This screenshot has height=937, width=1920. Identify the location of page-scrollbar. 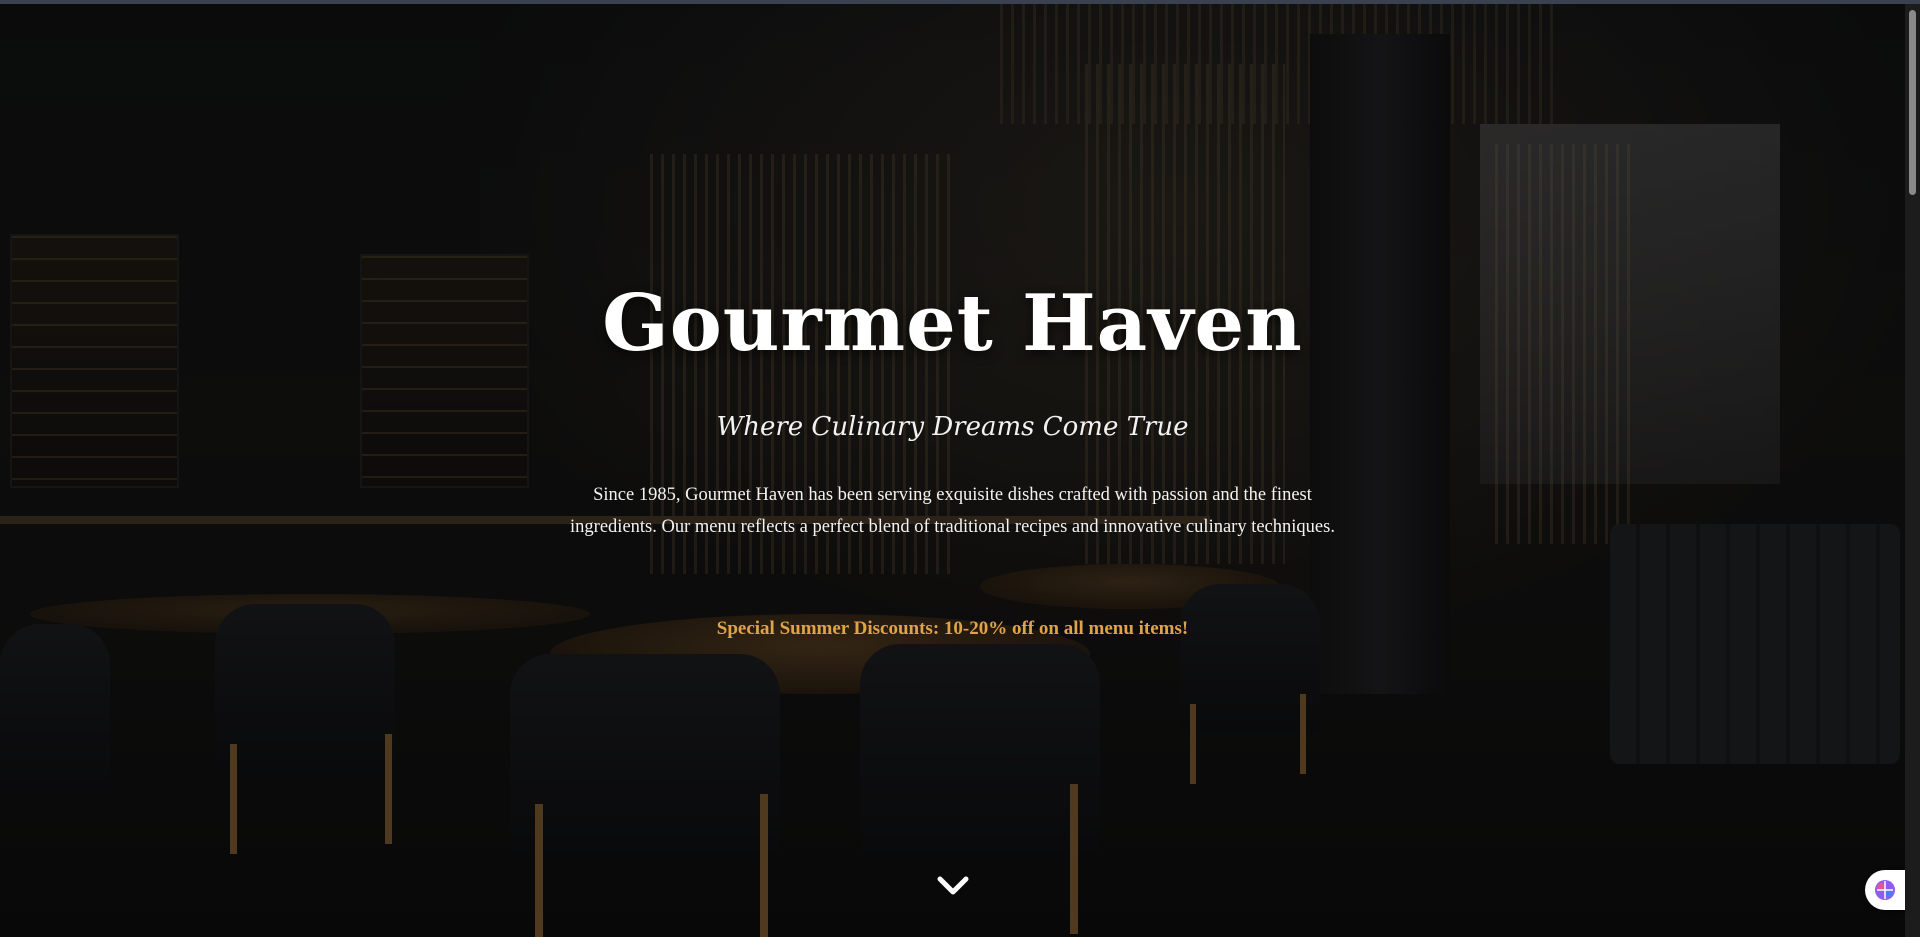
(1912, 470).